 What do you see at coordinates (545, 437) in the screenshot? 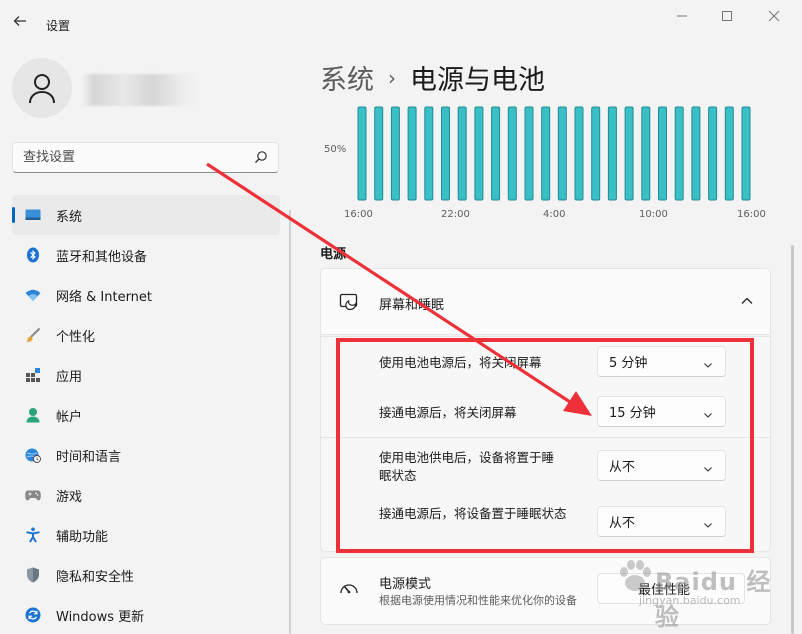
I see `divider` at bounding box center [545, 437].